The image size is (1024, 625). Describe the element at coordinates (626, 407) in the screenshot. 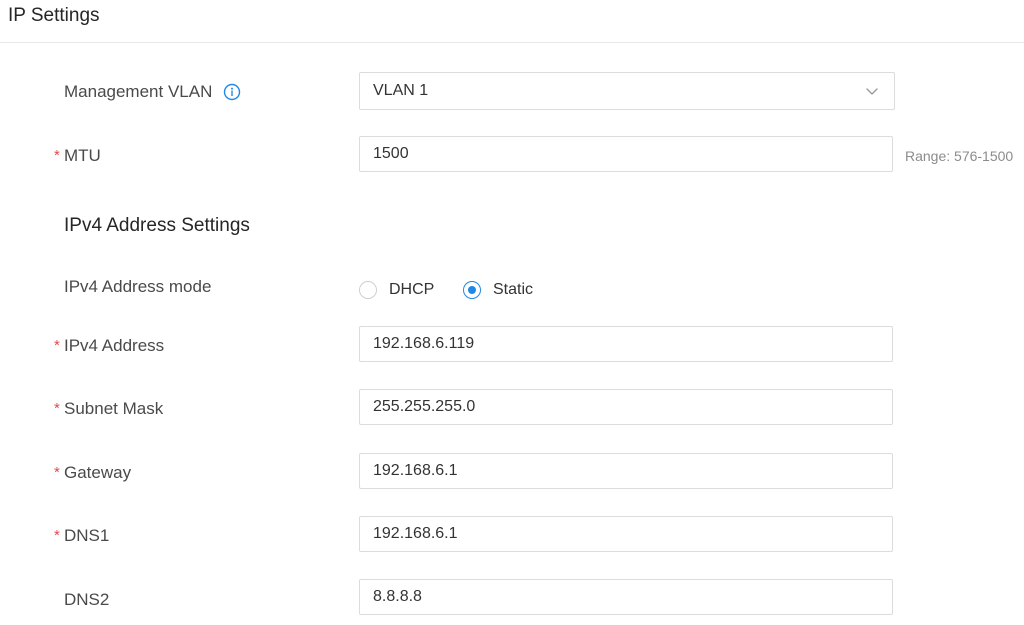

I see `subnet-mask-input` at that location.